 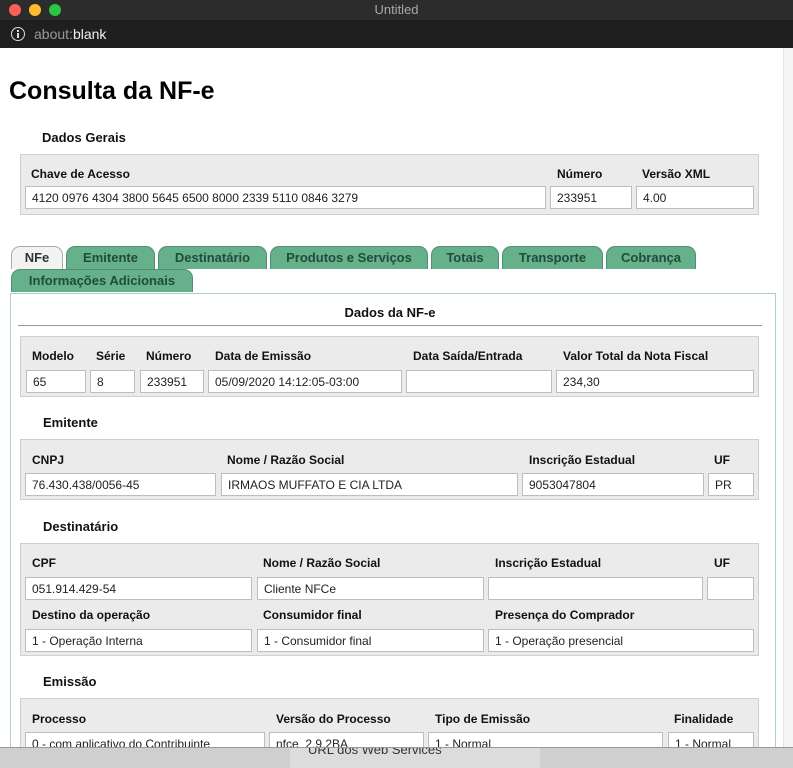 I want to click on destinatario-ie-label: Inscrição Estadual, so click(x=548, y=563).